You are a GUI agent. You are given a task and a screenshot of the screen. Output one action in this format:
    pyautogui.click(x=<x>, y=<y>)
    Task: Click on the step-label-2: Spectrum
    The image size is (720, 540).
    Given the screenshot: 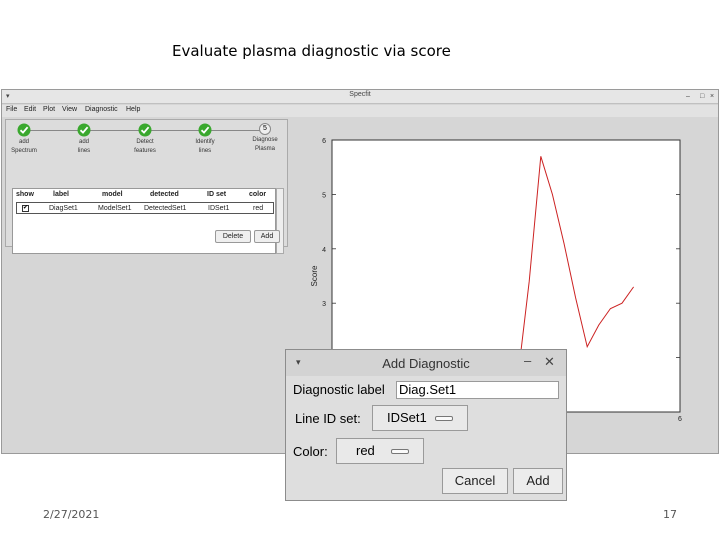 What is the action you would take?
    pyautogui.click(x=24, y=151)
    